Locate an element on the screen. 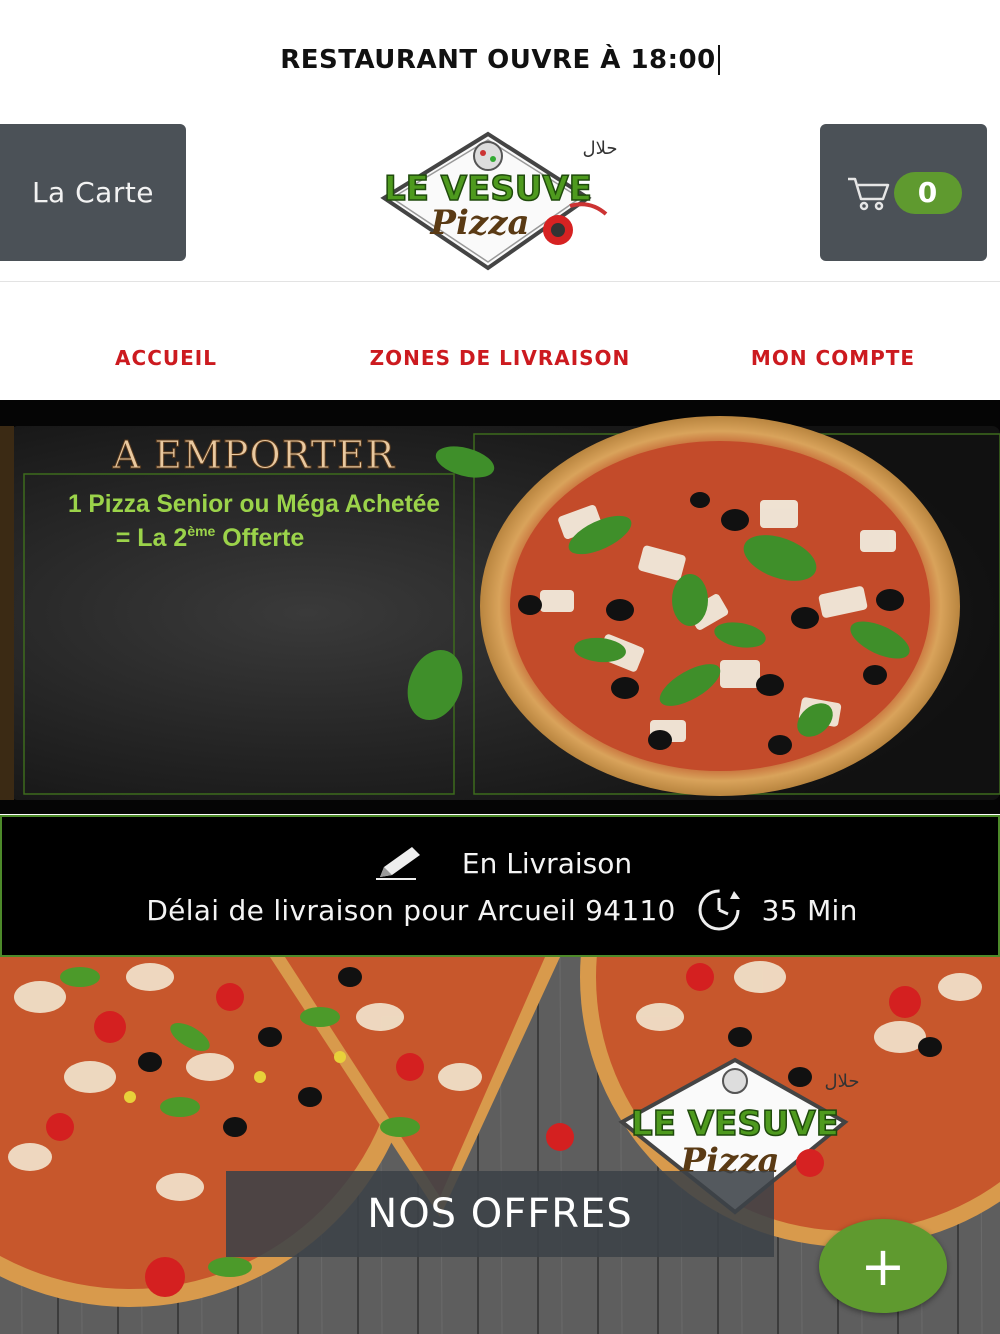  le-vesuve-logo: LE VESUVE Pizza حلال is located at coordinates (507, 201).